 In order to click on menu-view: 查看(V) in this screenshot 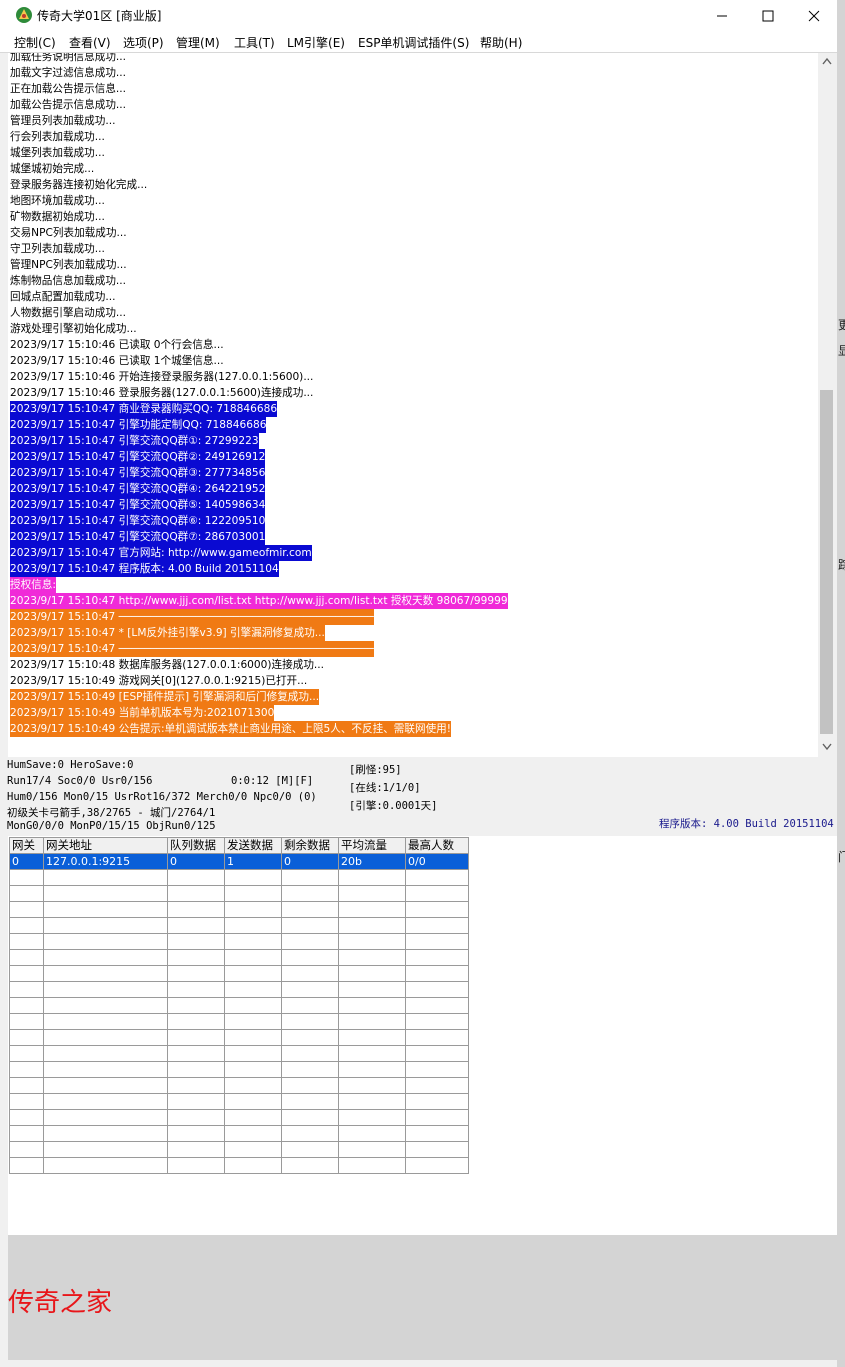, I will do `click(90, 42)`.